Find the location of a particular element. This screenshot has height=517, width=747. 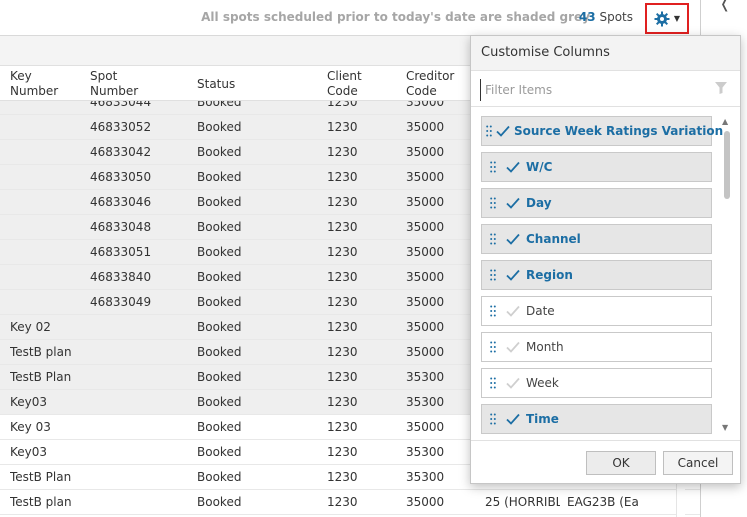

gear-icon is located at coordinates (662, 18).